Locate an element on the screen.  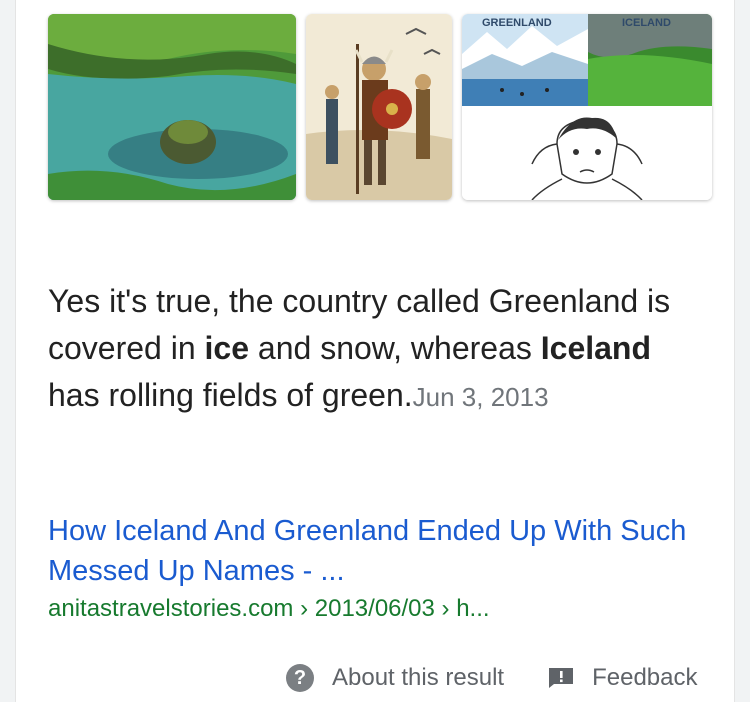
image-lake-thumbnail is located at coordinates (172, 107).